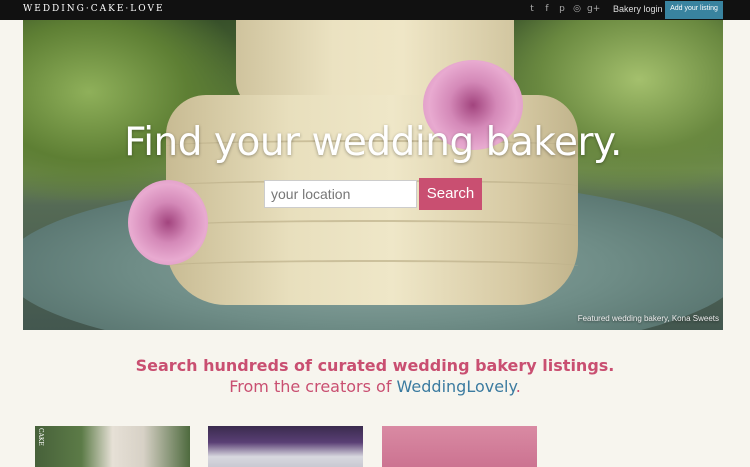 This screenshot has width=750, height=467. I want to click on tagline-subheading: From the creators of WeddingLovely., so click(375, 386).